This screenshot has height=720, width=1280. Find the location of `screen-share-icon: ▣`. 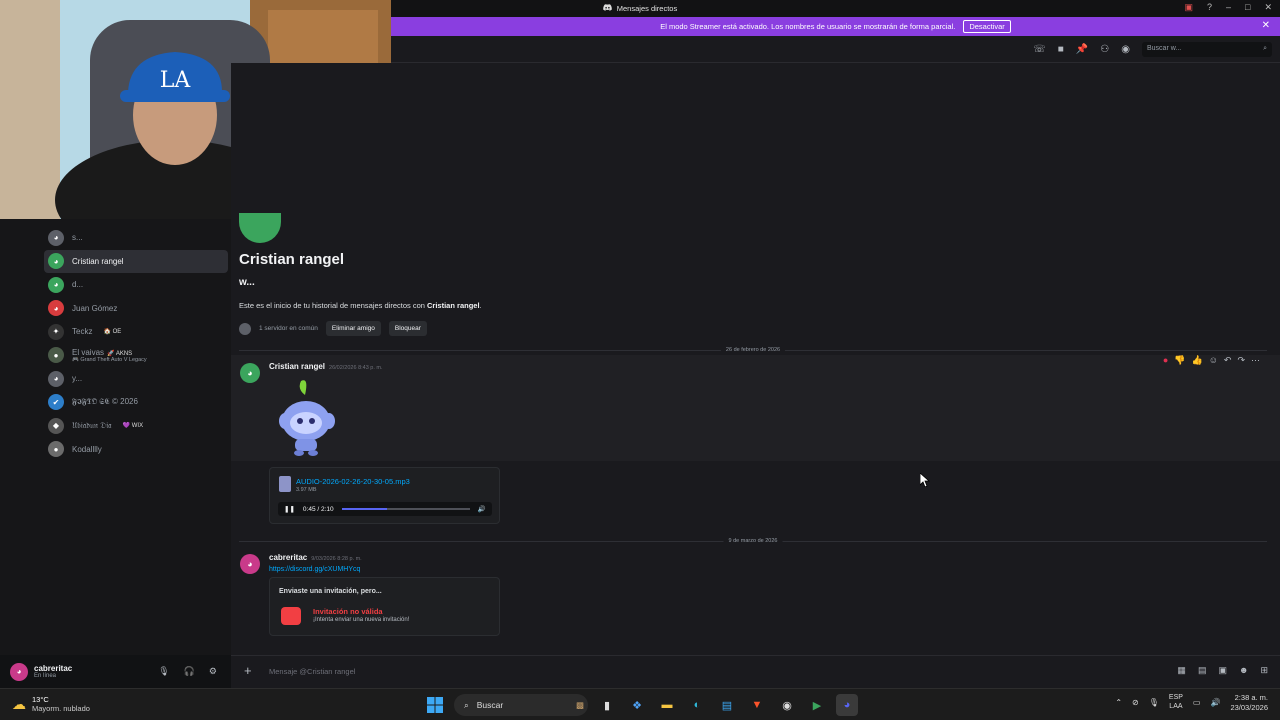

screen-share-icon: ▣ is located at coordinates (1188, 7).